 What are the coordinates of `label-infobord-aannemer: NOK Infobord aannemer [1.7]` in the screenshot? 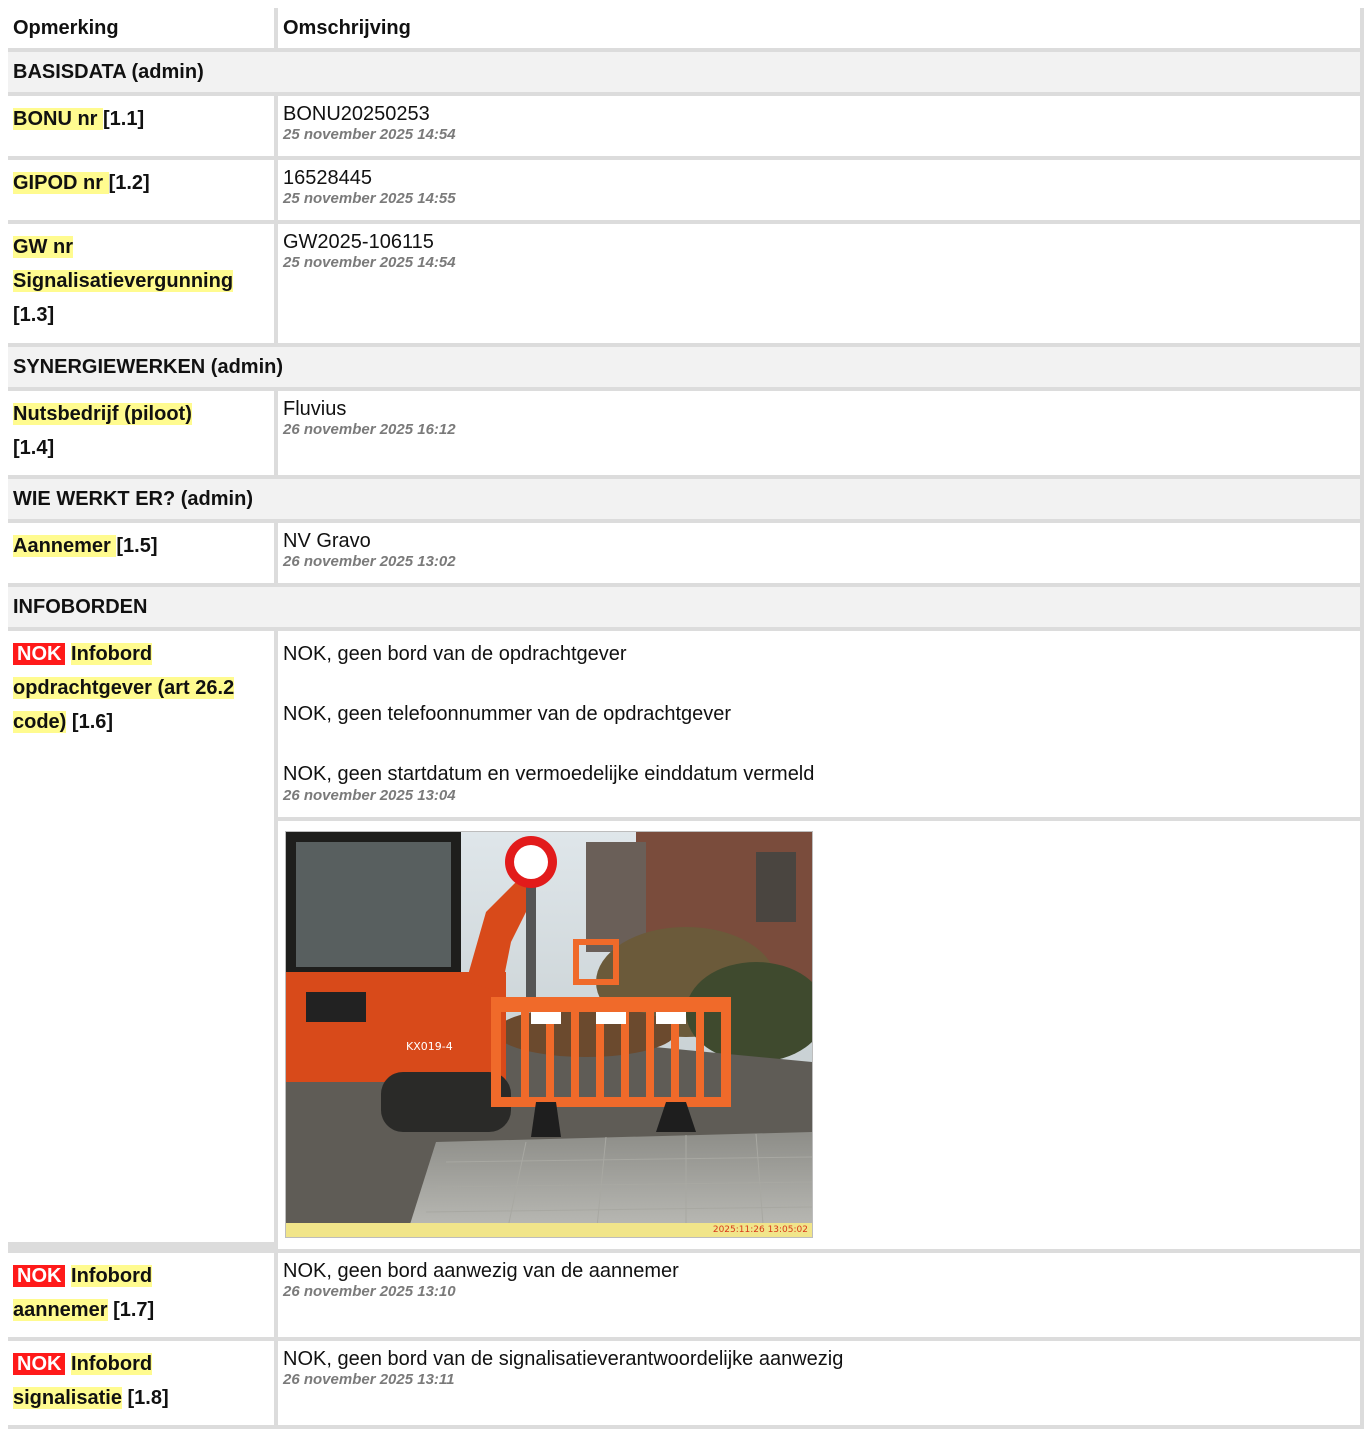 It's located at (143, 1297).